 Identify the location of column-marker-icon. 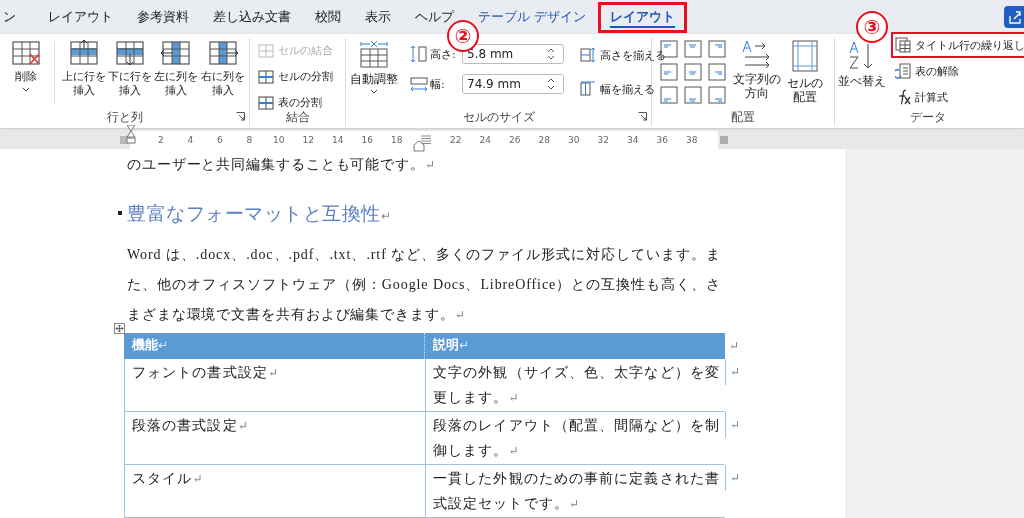
(426, 140).